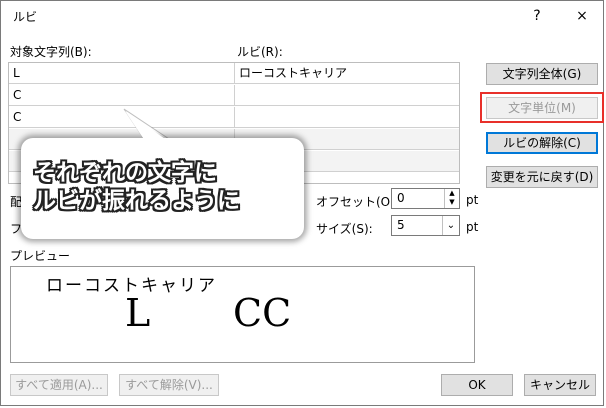  I want to click on per-character-button: 文字単位(M), so click(542, 108).